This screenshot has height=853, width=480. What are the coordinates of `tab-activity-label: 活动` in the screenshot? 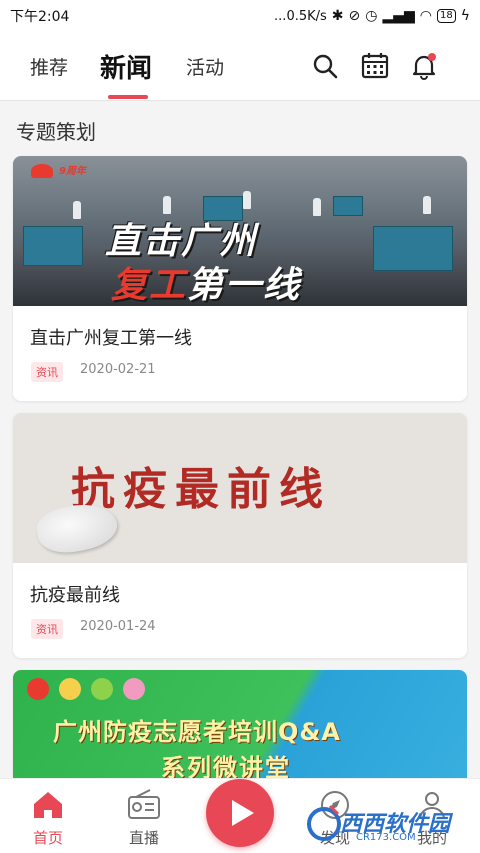 It's located at (205, 67).